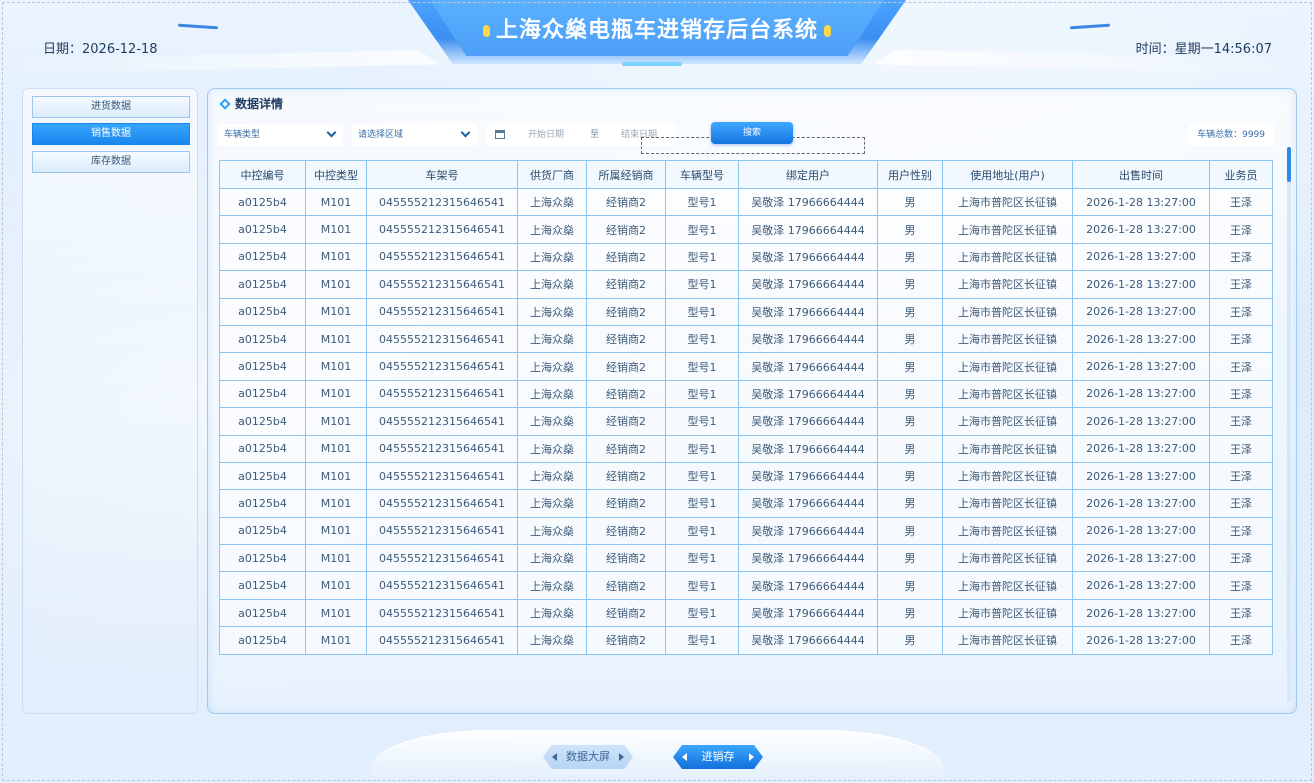  I want to click on vehicle-total-badge: 车辆总数：9999, so click(1231, 135).